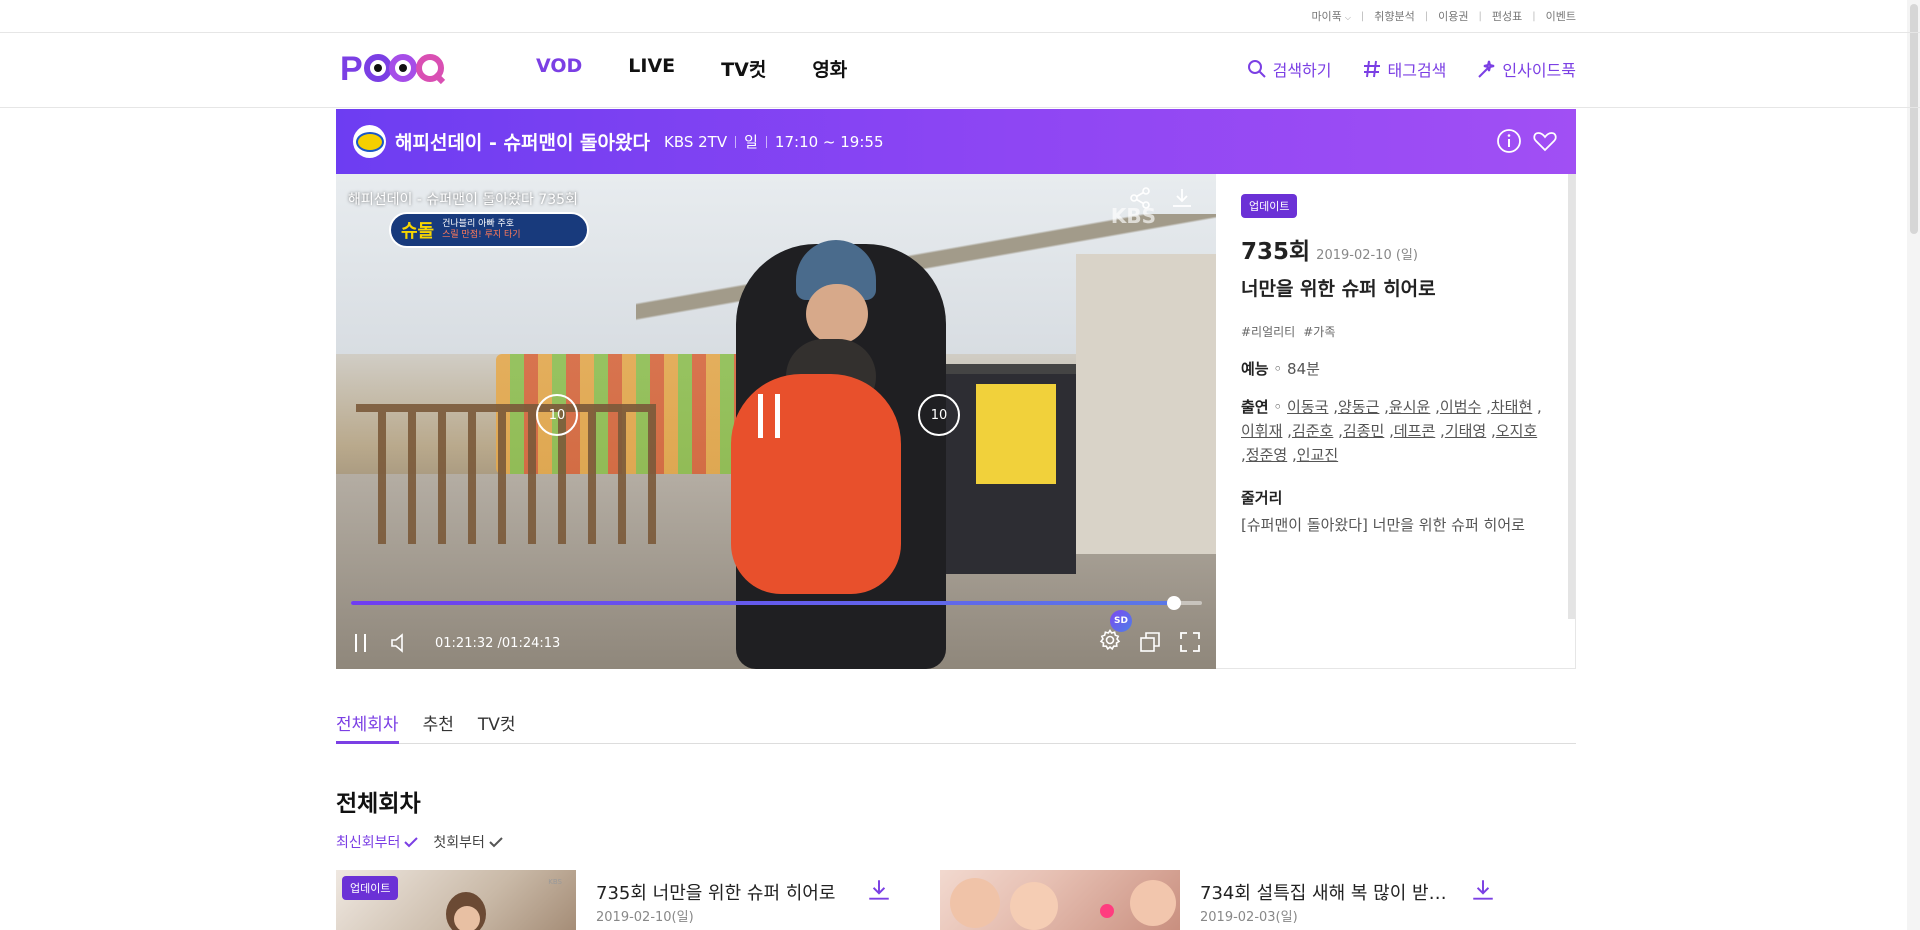 This screenshot has width=1920, height=930. Describe the element at coordinates (1561, 16) in the screenshot. I see `util-link-event: 이벤트` at that location.